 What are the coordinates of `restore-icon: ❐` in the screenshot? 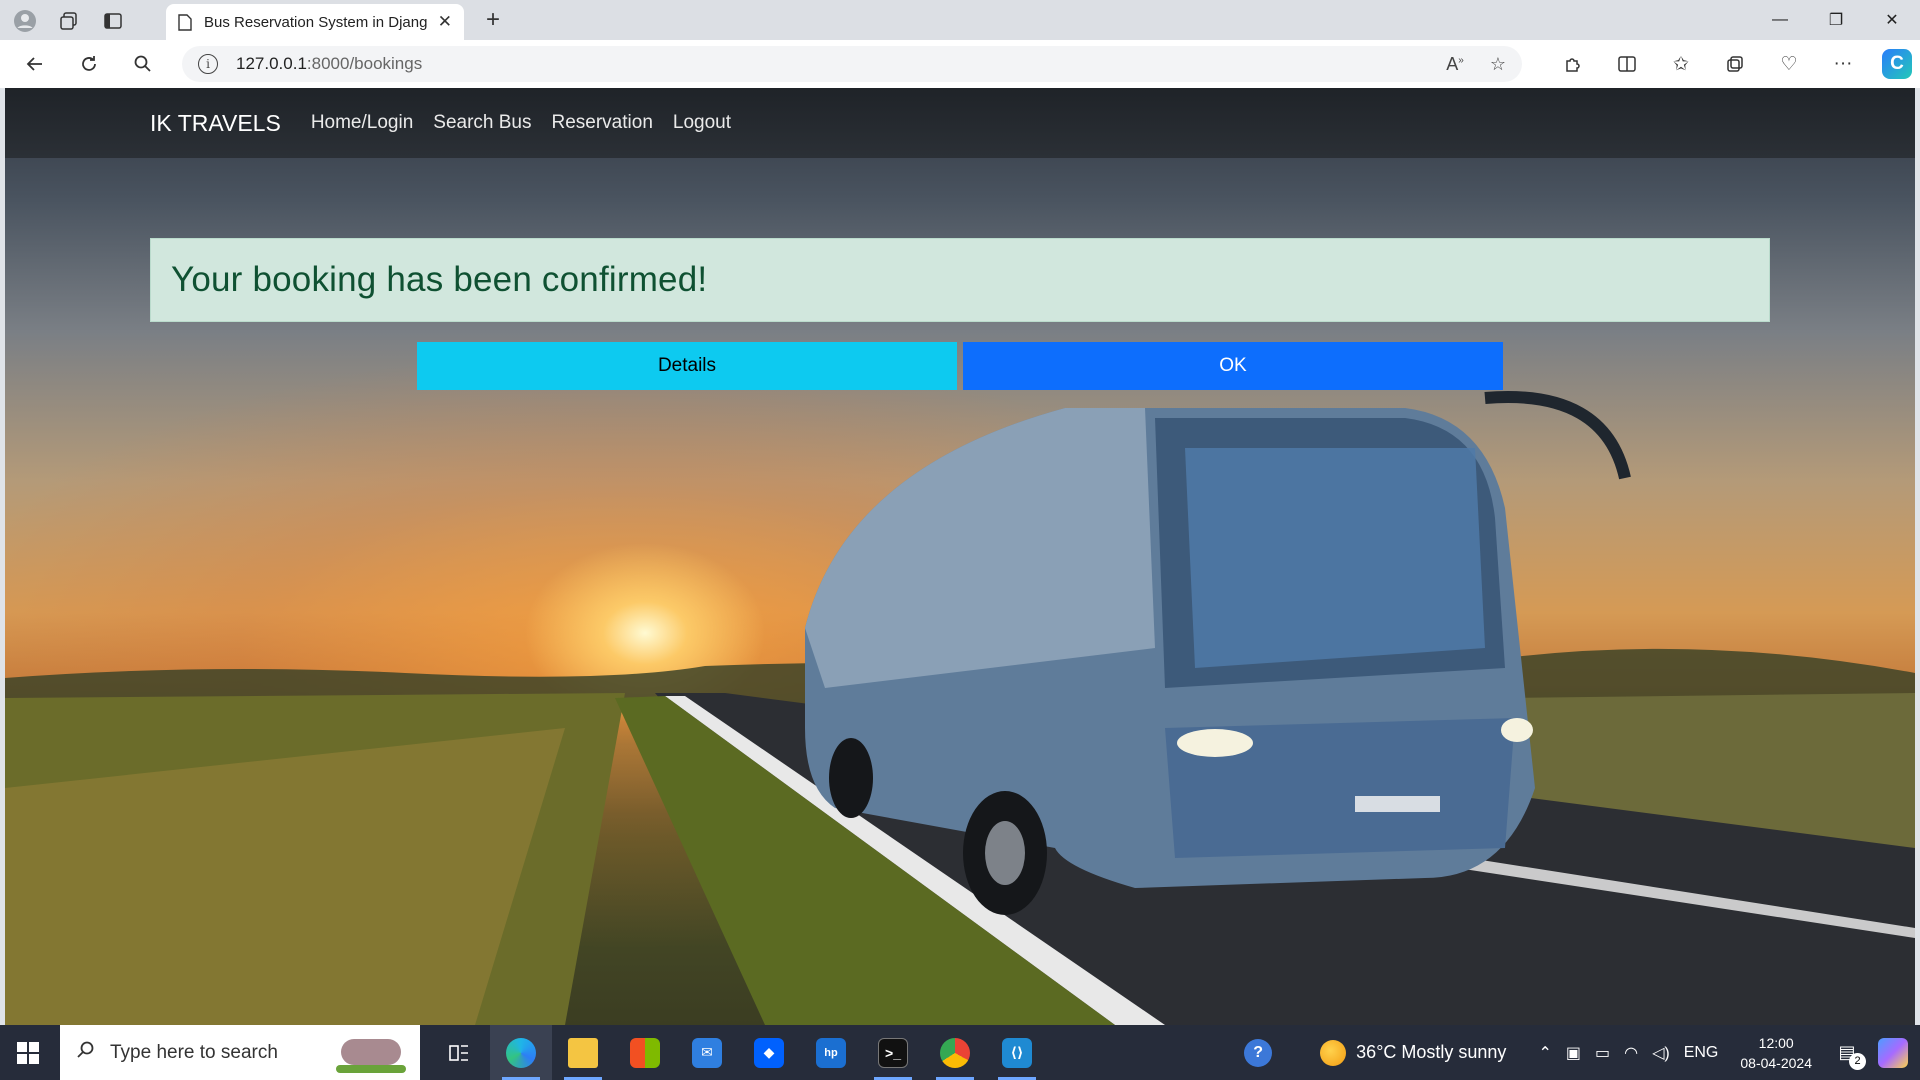 It's located at (1836, 20).